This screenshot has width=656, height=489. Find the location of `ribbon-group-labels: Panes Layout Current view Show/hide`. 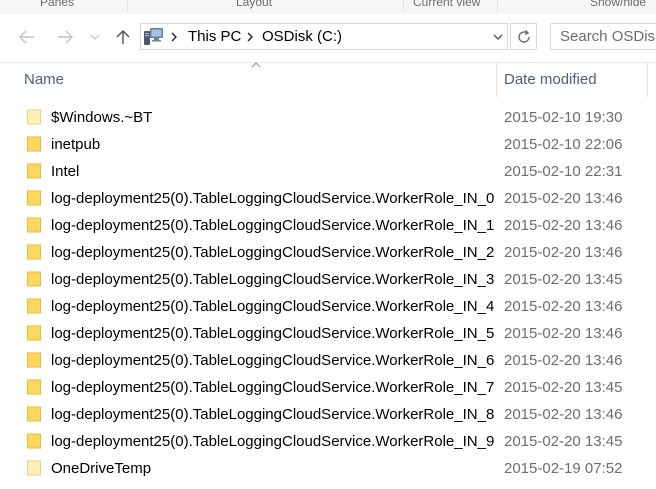

ribbon-group-labels: Panes Layout Current view Show/hide is located at coordinates (328, 7).